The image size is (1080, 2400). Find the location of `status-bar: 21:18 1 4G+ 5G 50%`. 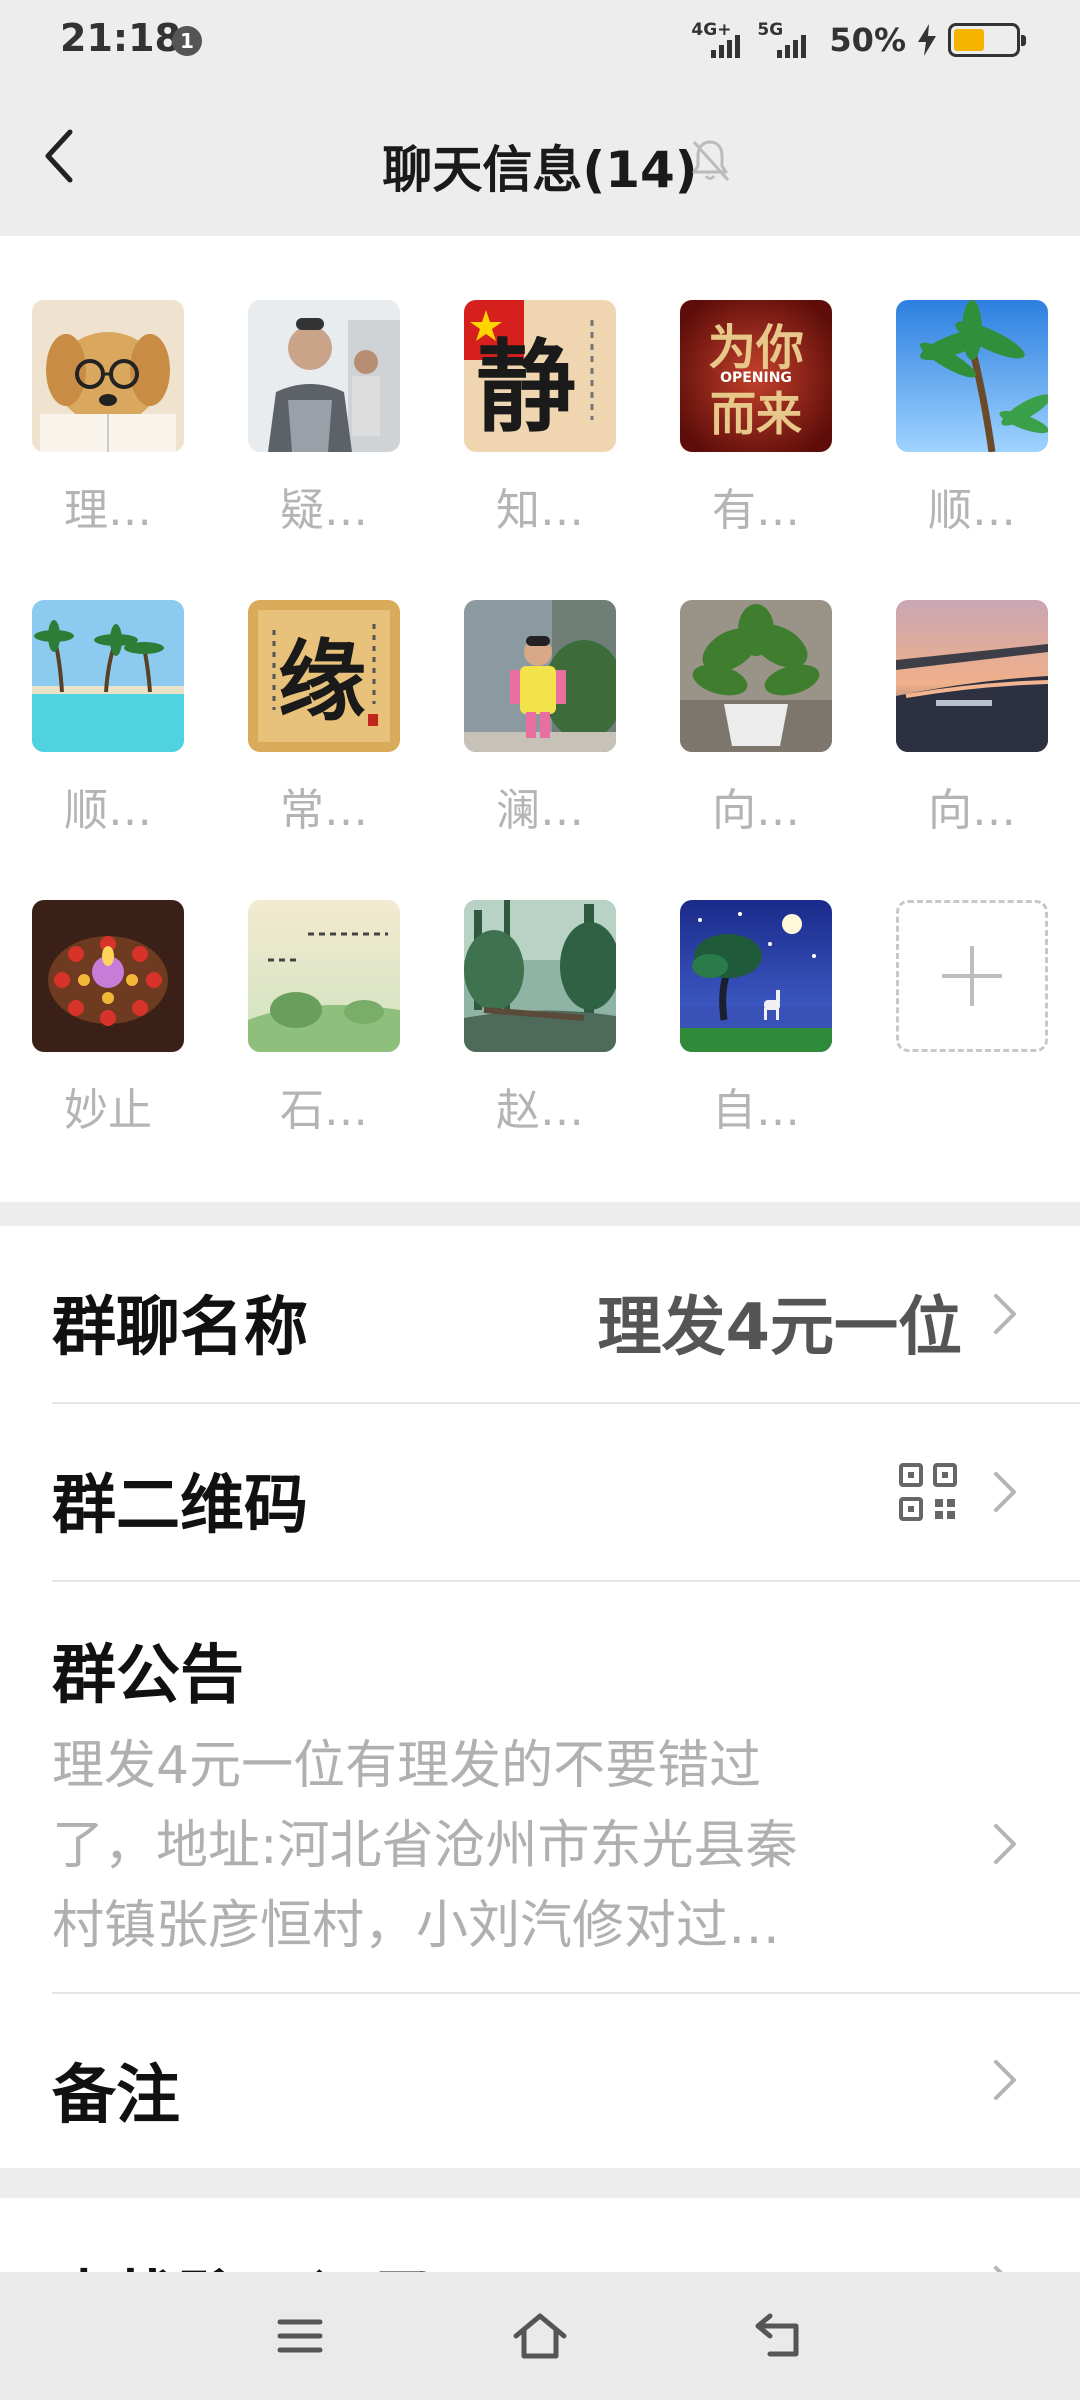

status-bar: 21:18 1 4G+ 5G 50% is located at coordinates (540, 40).